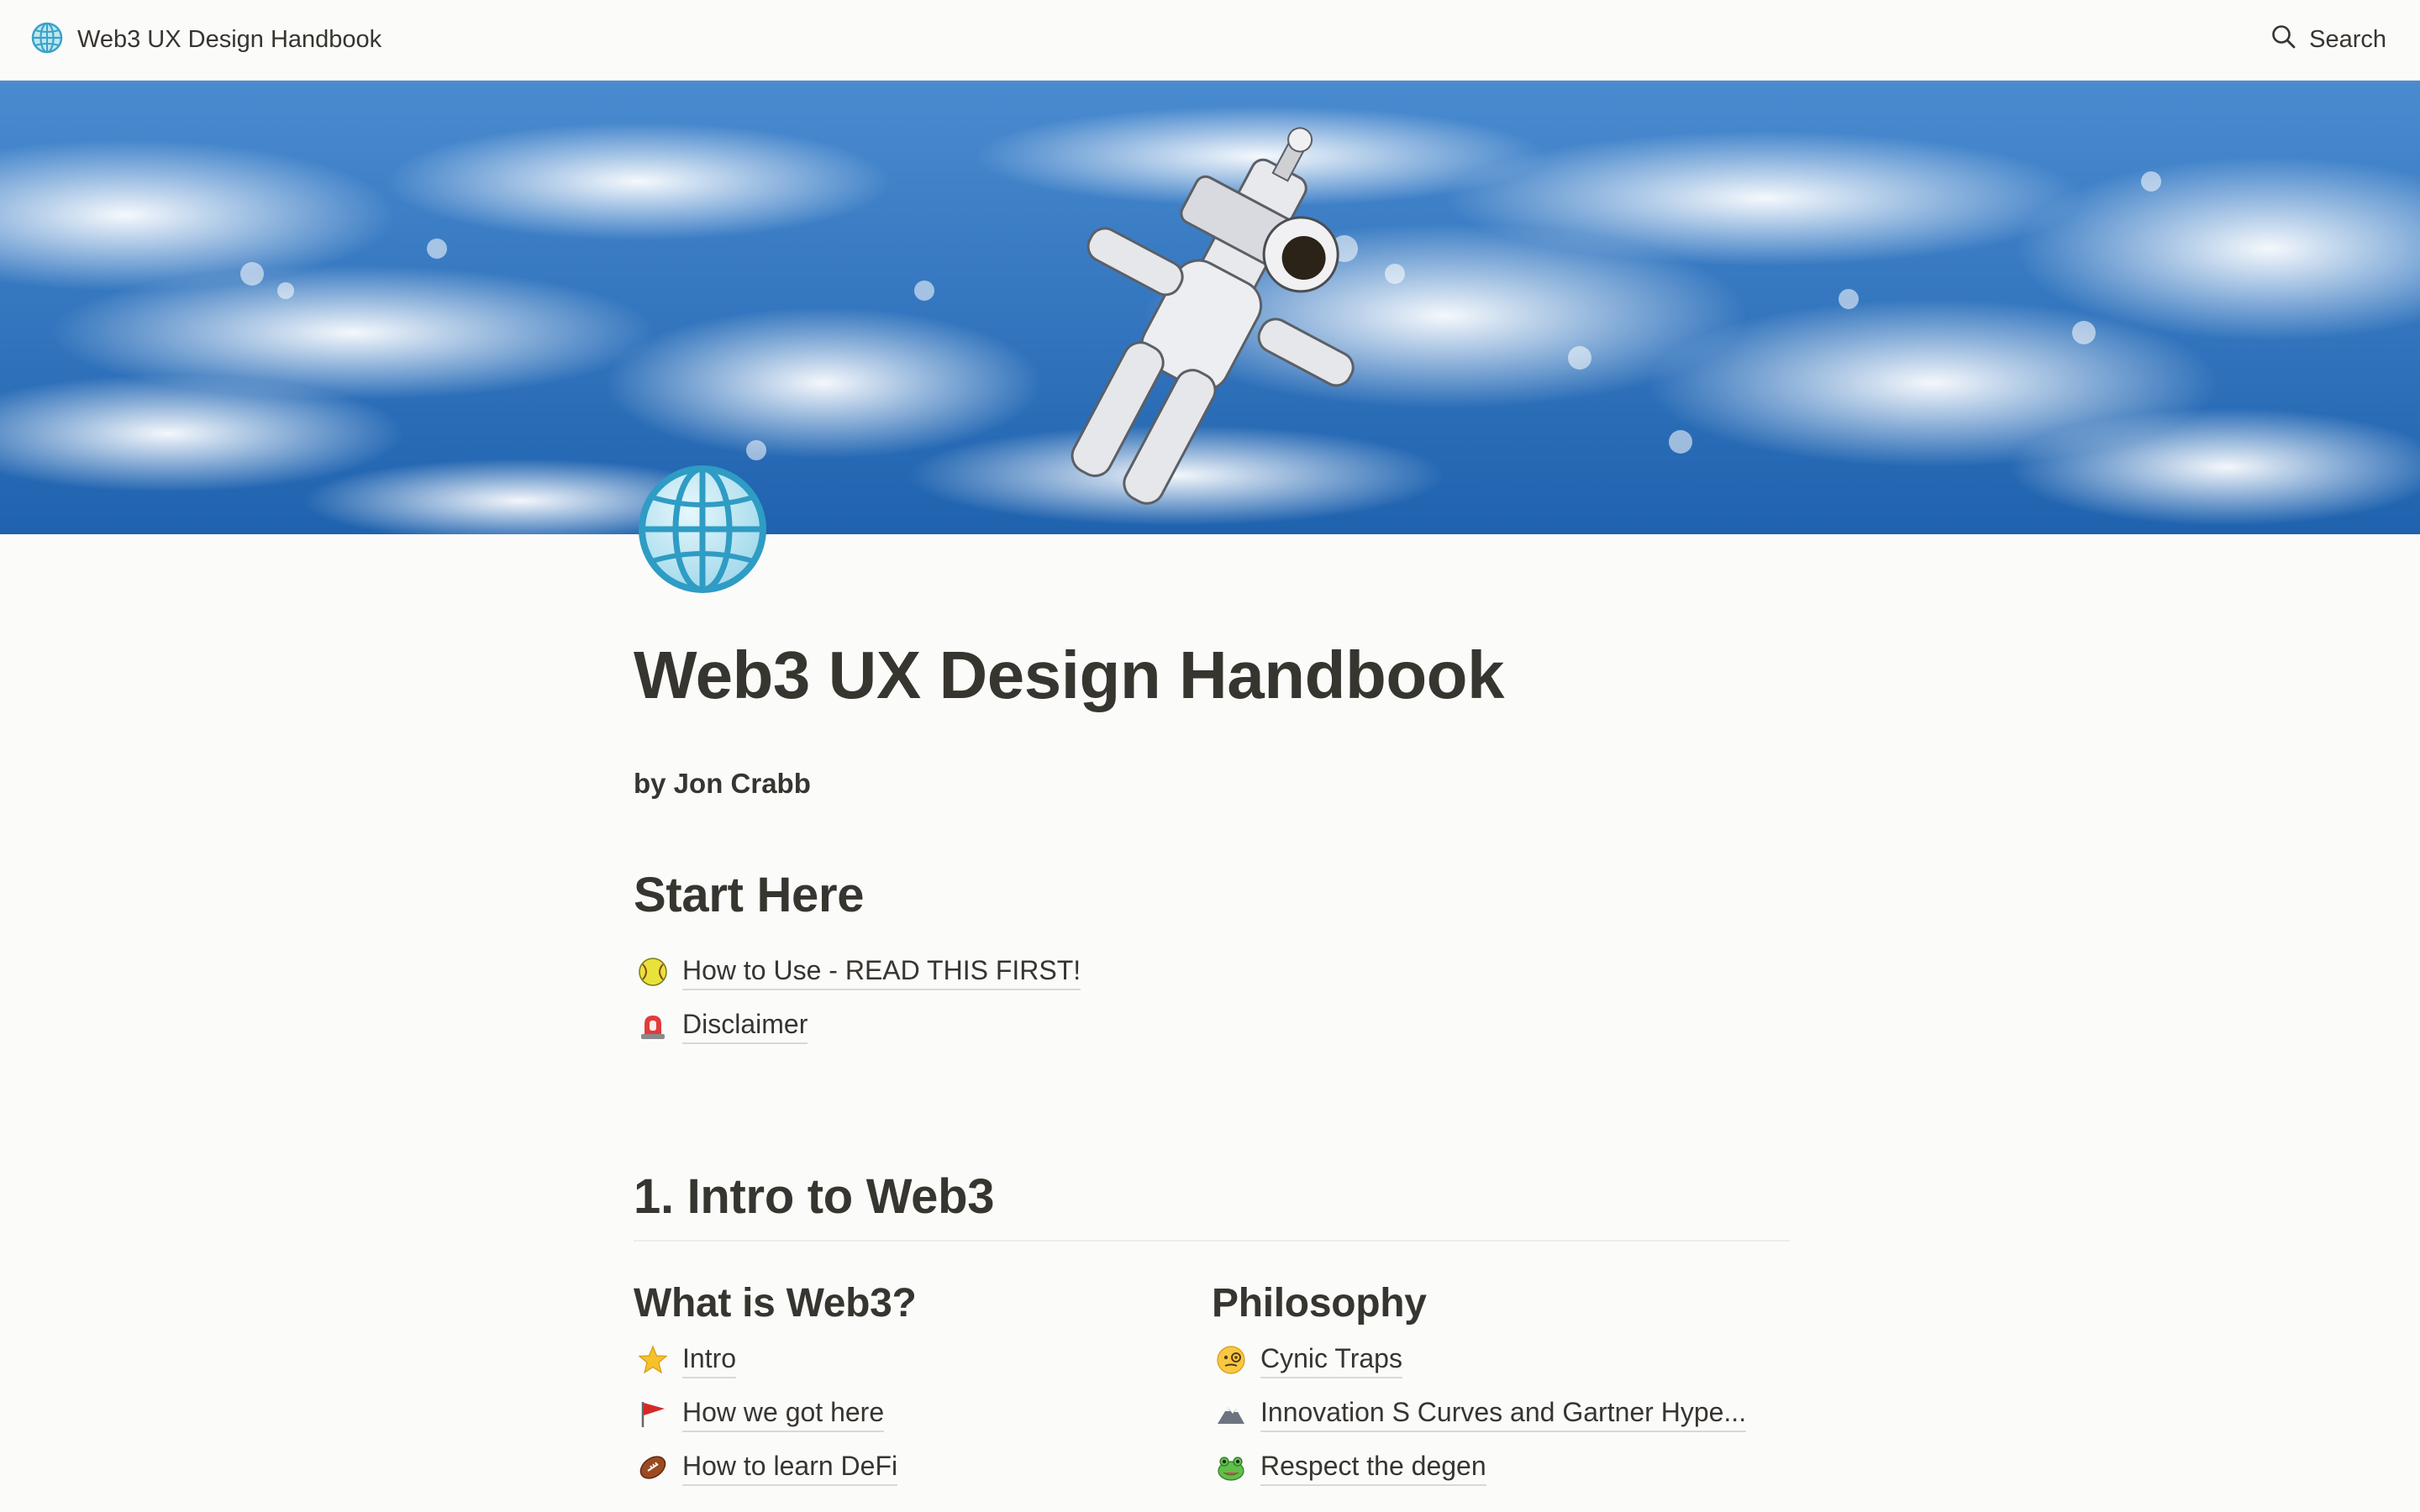  What do you see at coordinates (1212, 1205) in the screenshot?
I see `intro-heading: 1. Intro to Web3` at bounding box center [1212, 1205].